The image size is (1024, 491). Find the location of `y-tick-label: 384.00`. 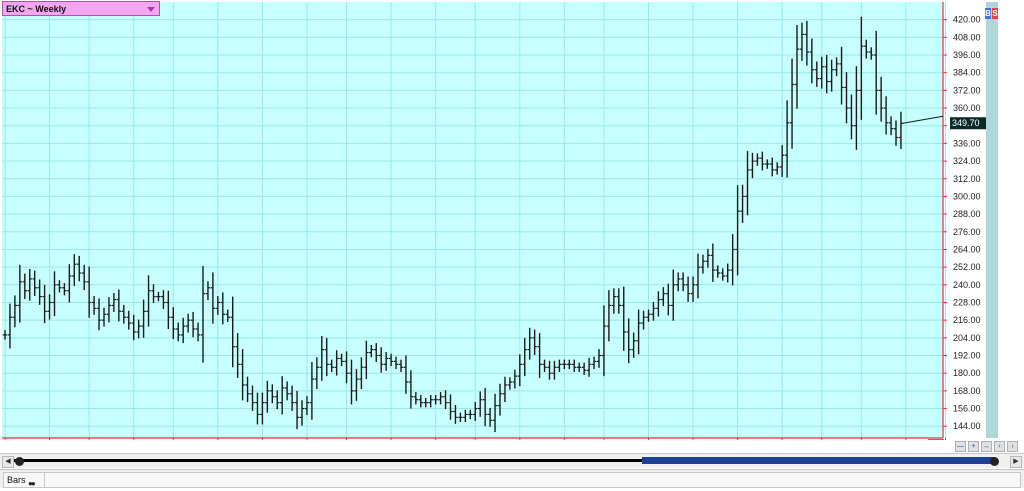

y-tick-label: 384.00 is located at coordinates (967, 73).